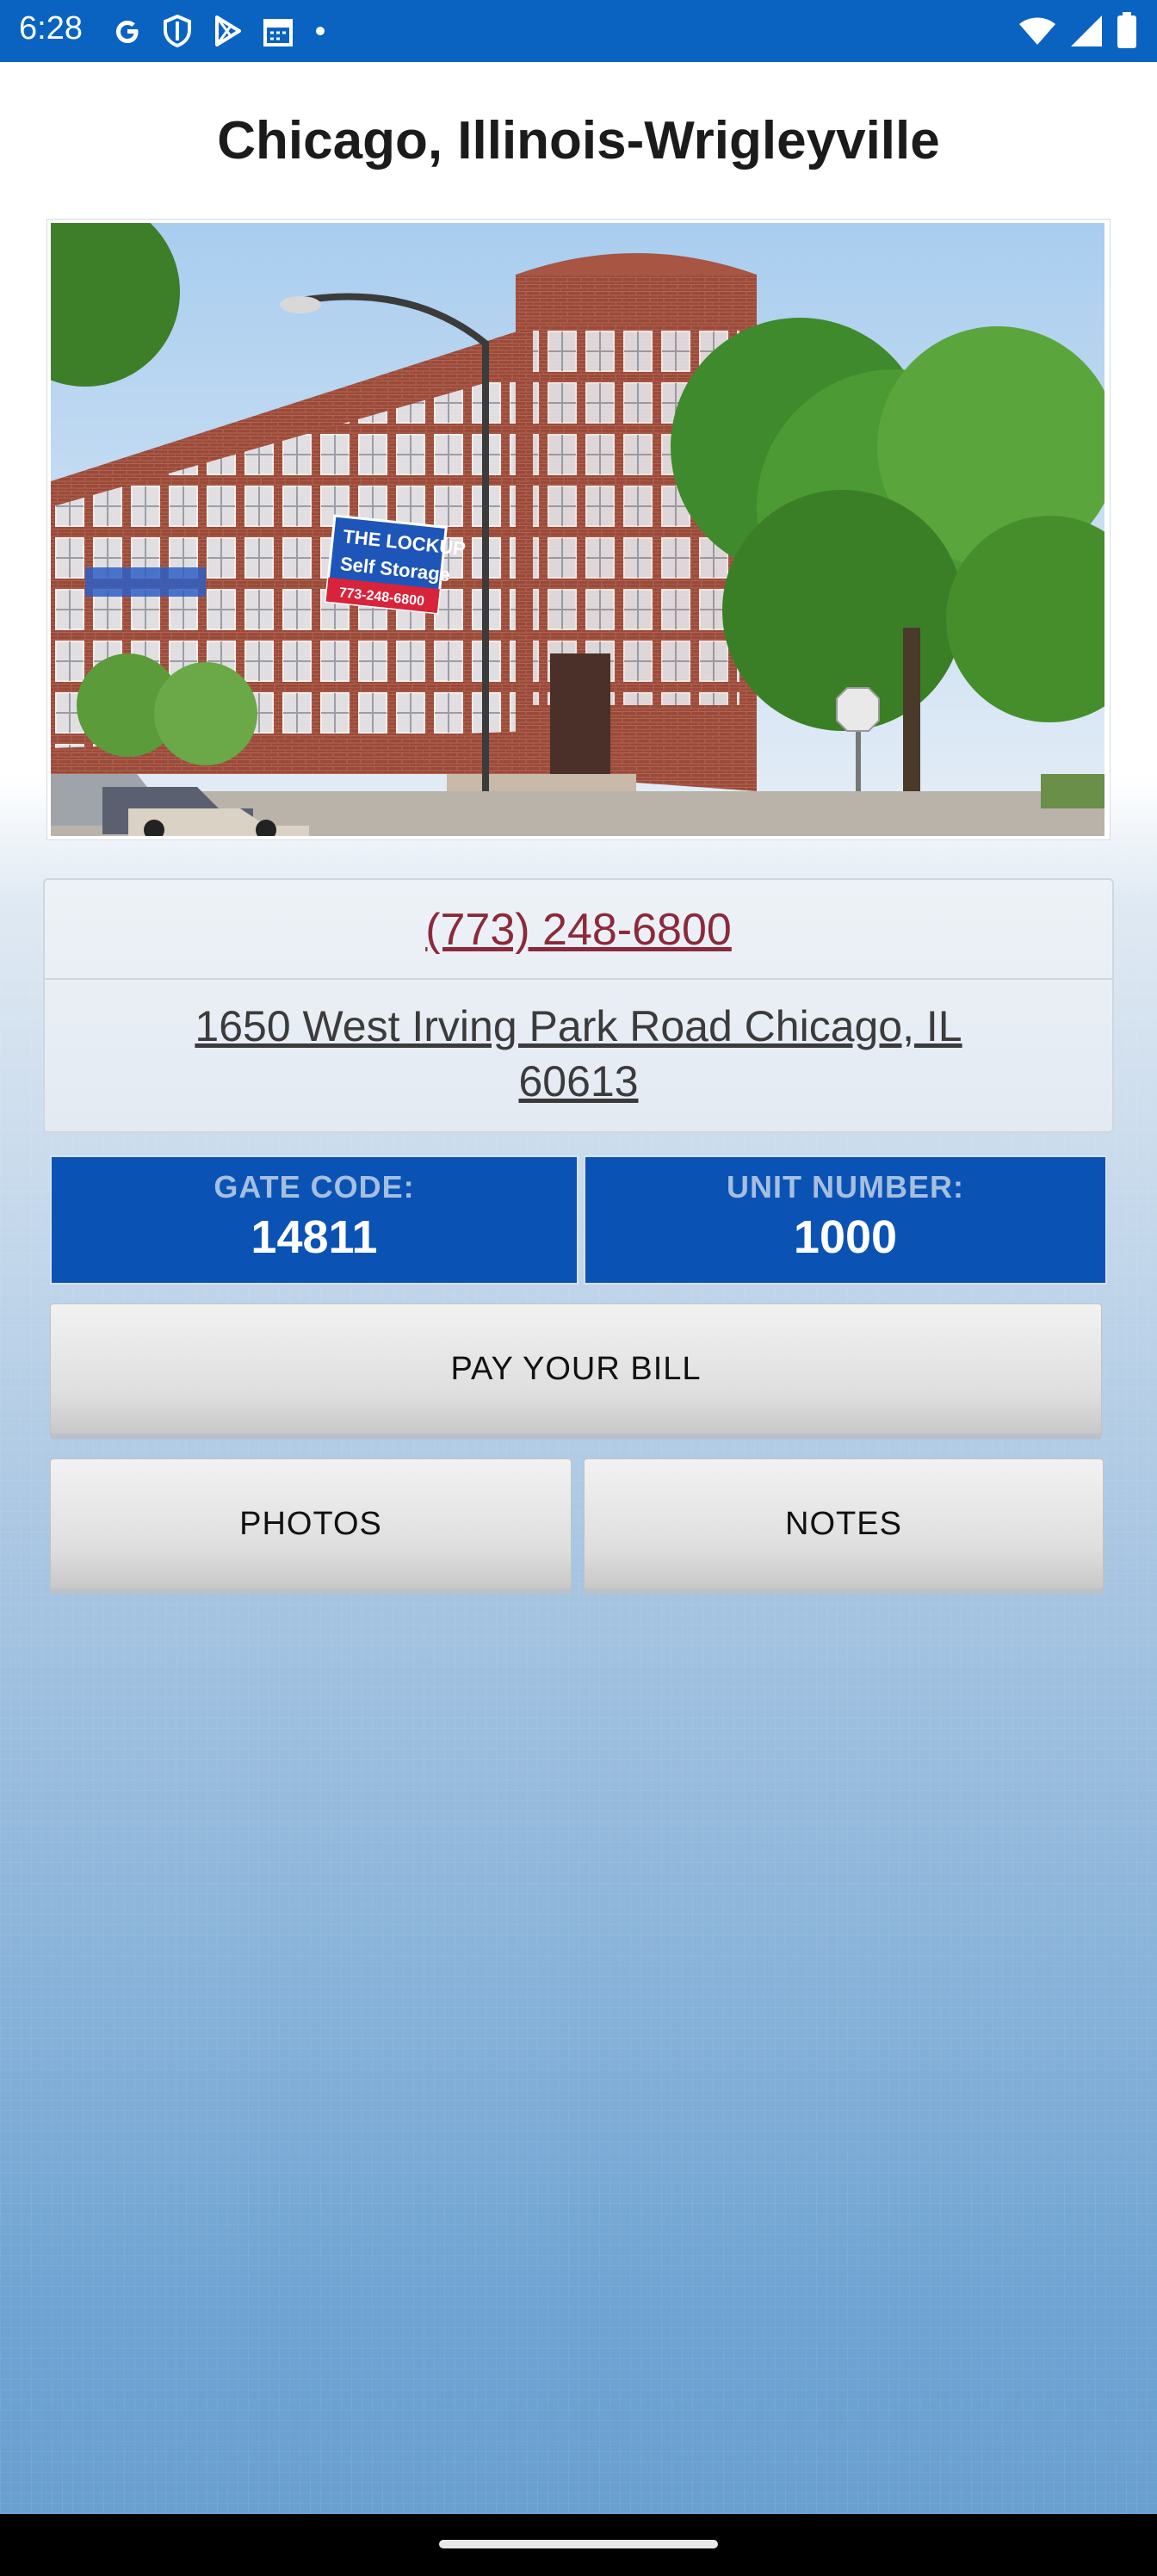 This screenshot has height=2576, width=1157. What do you see at coordinates (314, 1186) in the screenshot?
I see `gate-code-label: GATE CODE:` at bounding box center [314, 1186].